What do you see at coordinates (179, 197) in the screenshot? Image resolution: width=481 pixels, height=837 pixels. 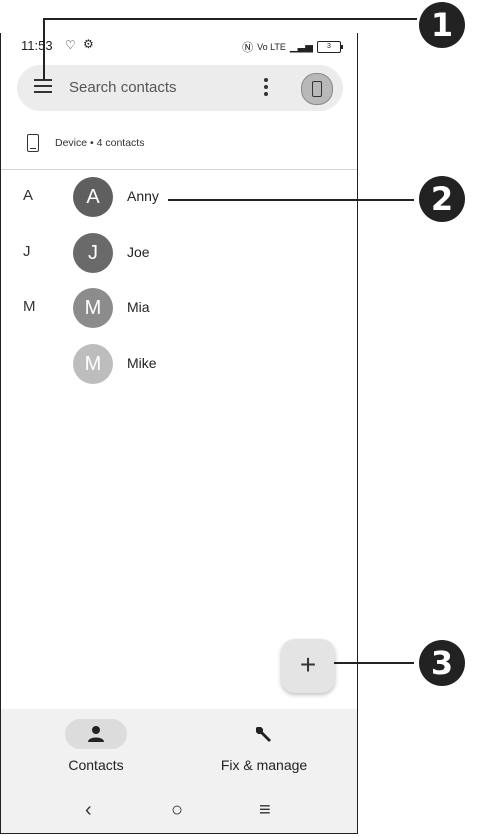 I see `contact-row: A A Anny` at bounding box center [179, 197].